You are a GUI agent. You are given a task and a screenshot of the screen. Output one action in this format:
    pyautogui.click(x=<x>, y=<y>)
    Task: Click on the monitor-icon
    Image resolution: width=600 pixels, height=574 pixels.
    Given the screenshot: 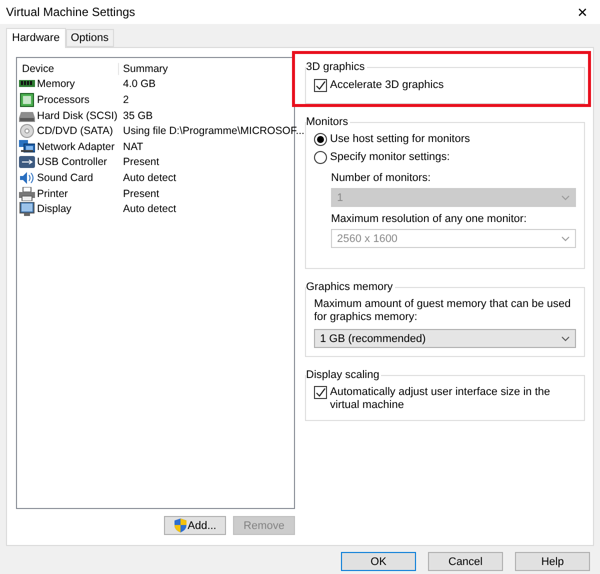 What is the action you would take?
    pyautogui.click(x=27, y=209)
    